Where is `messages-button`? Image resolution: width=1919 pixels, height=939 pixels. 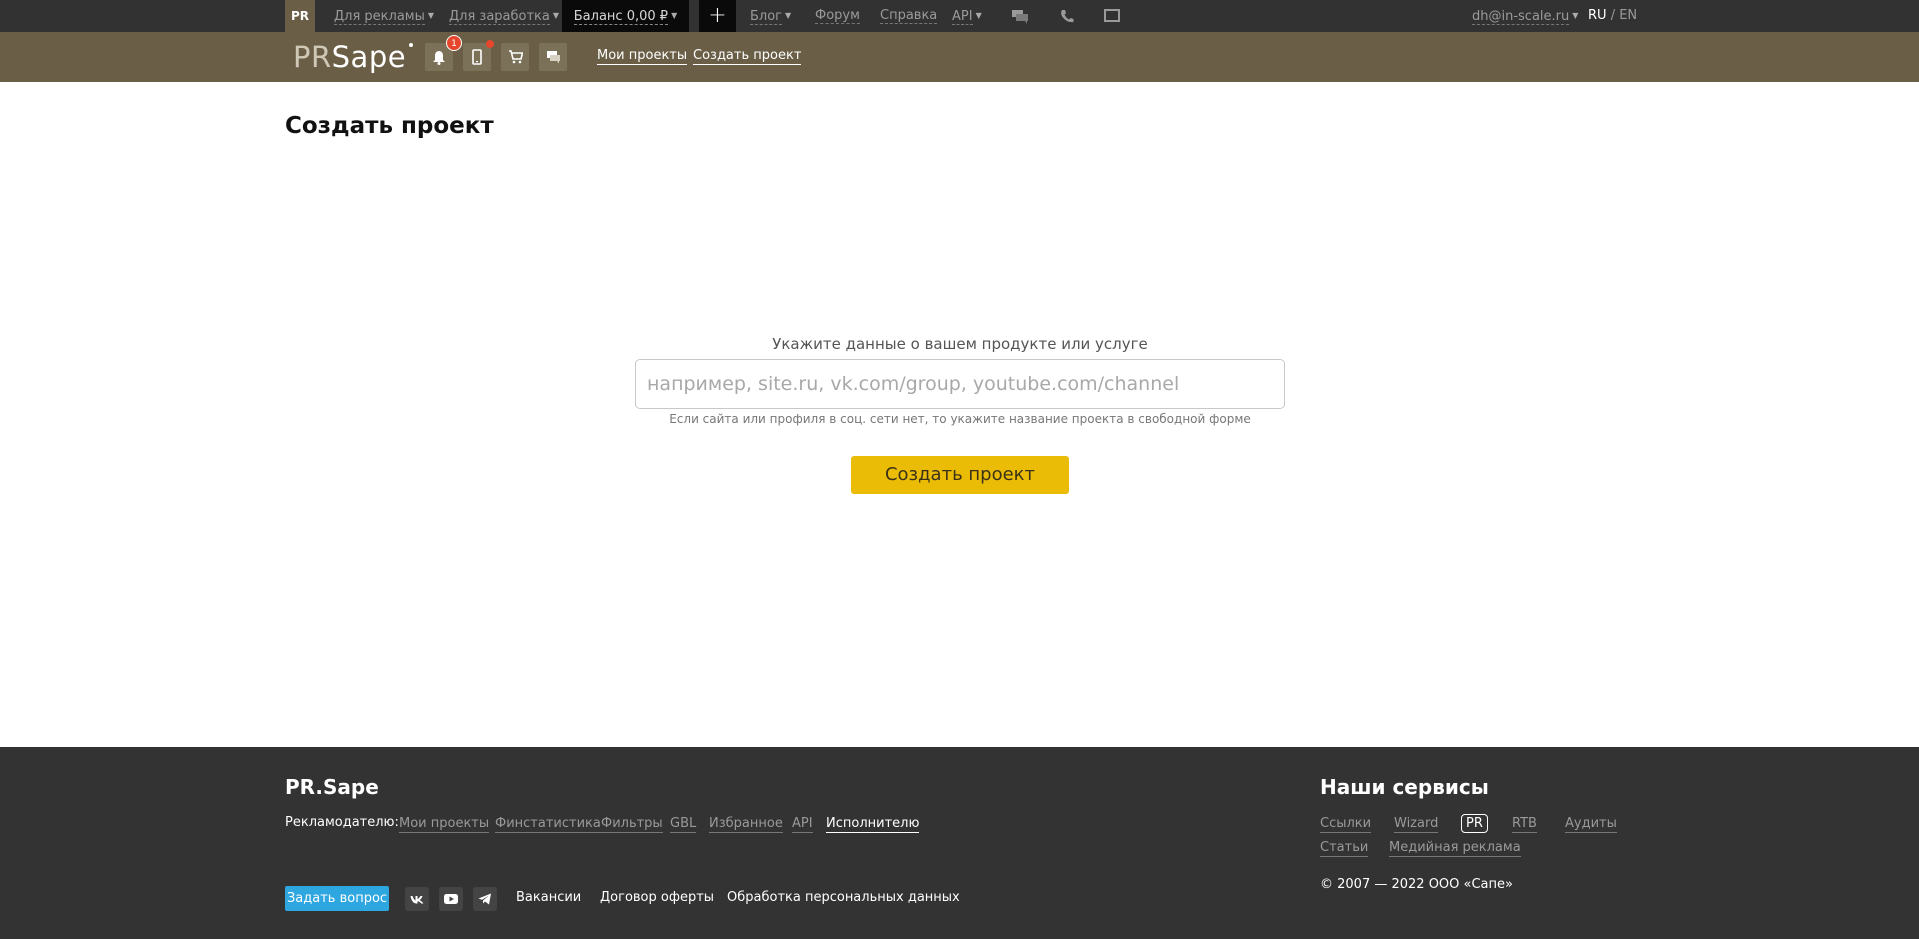 messages-button is located at coordinates (553, 57).